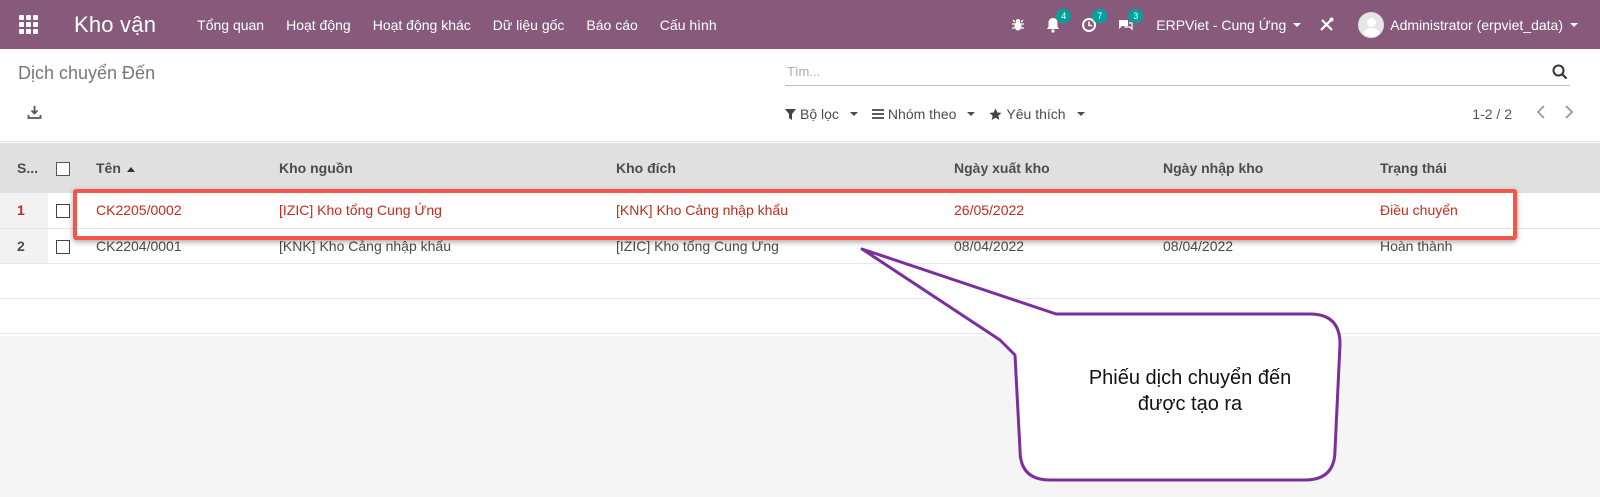 The width and height of the screenshot is (1600, 497). I want to click on row-source: [KNK] Kho Cảng nhập khẩu, so click(439, 246).